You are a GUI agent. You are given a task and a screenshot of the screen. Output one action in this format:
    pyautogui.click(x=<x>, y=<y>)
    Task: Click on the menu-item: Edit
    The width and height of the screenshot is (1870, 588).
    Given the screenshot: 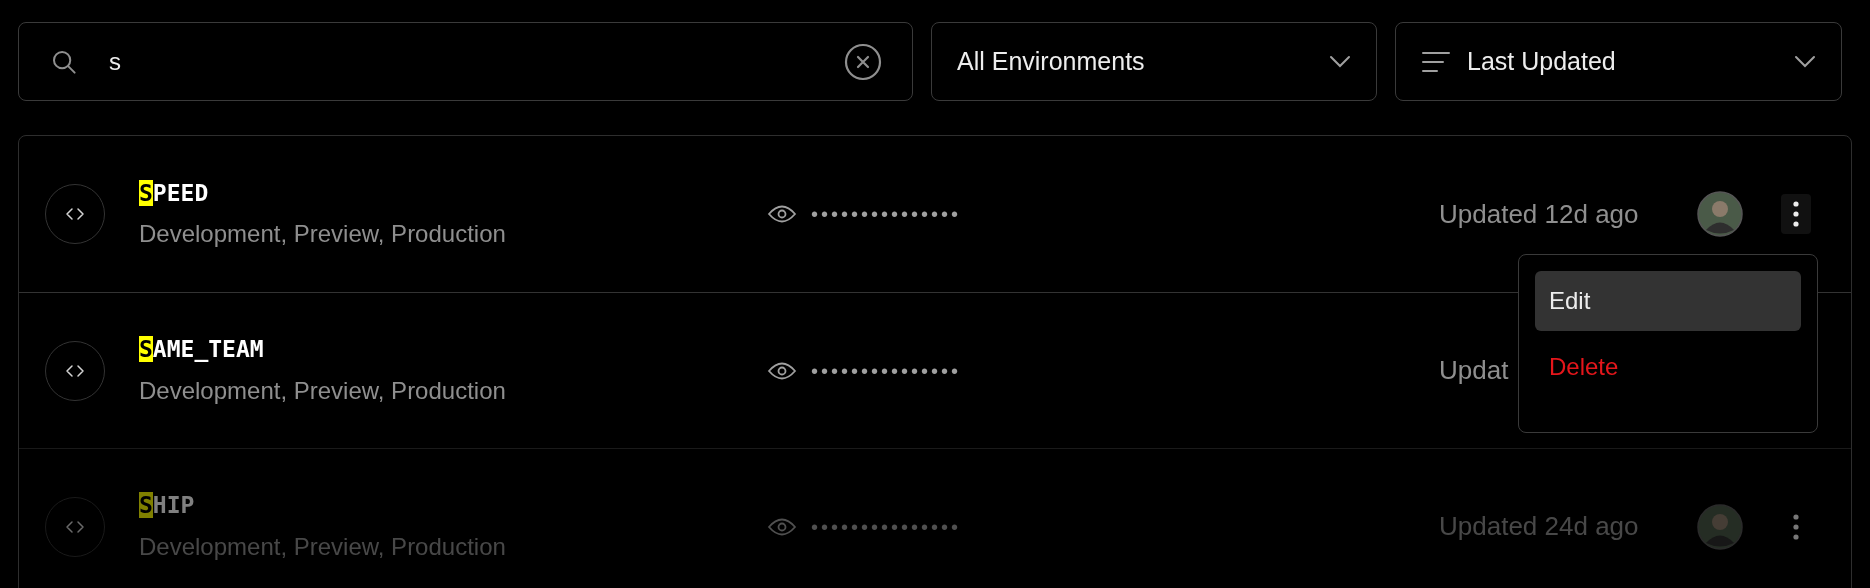 What is the action you would take?
    pyautogui.click(x=1668, y=301)
    